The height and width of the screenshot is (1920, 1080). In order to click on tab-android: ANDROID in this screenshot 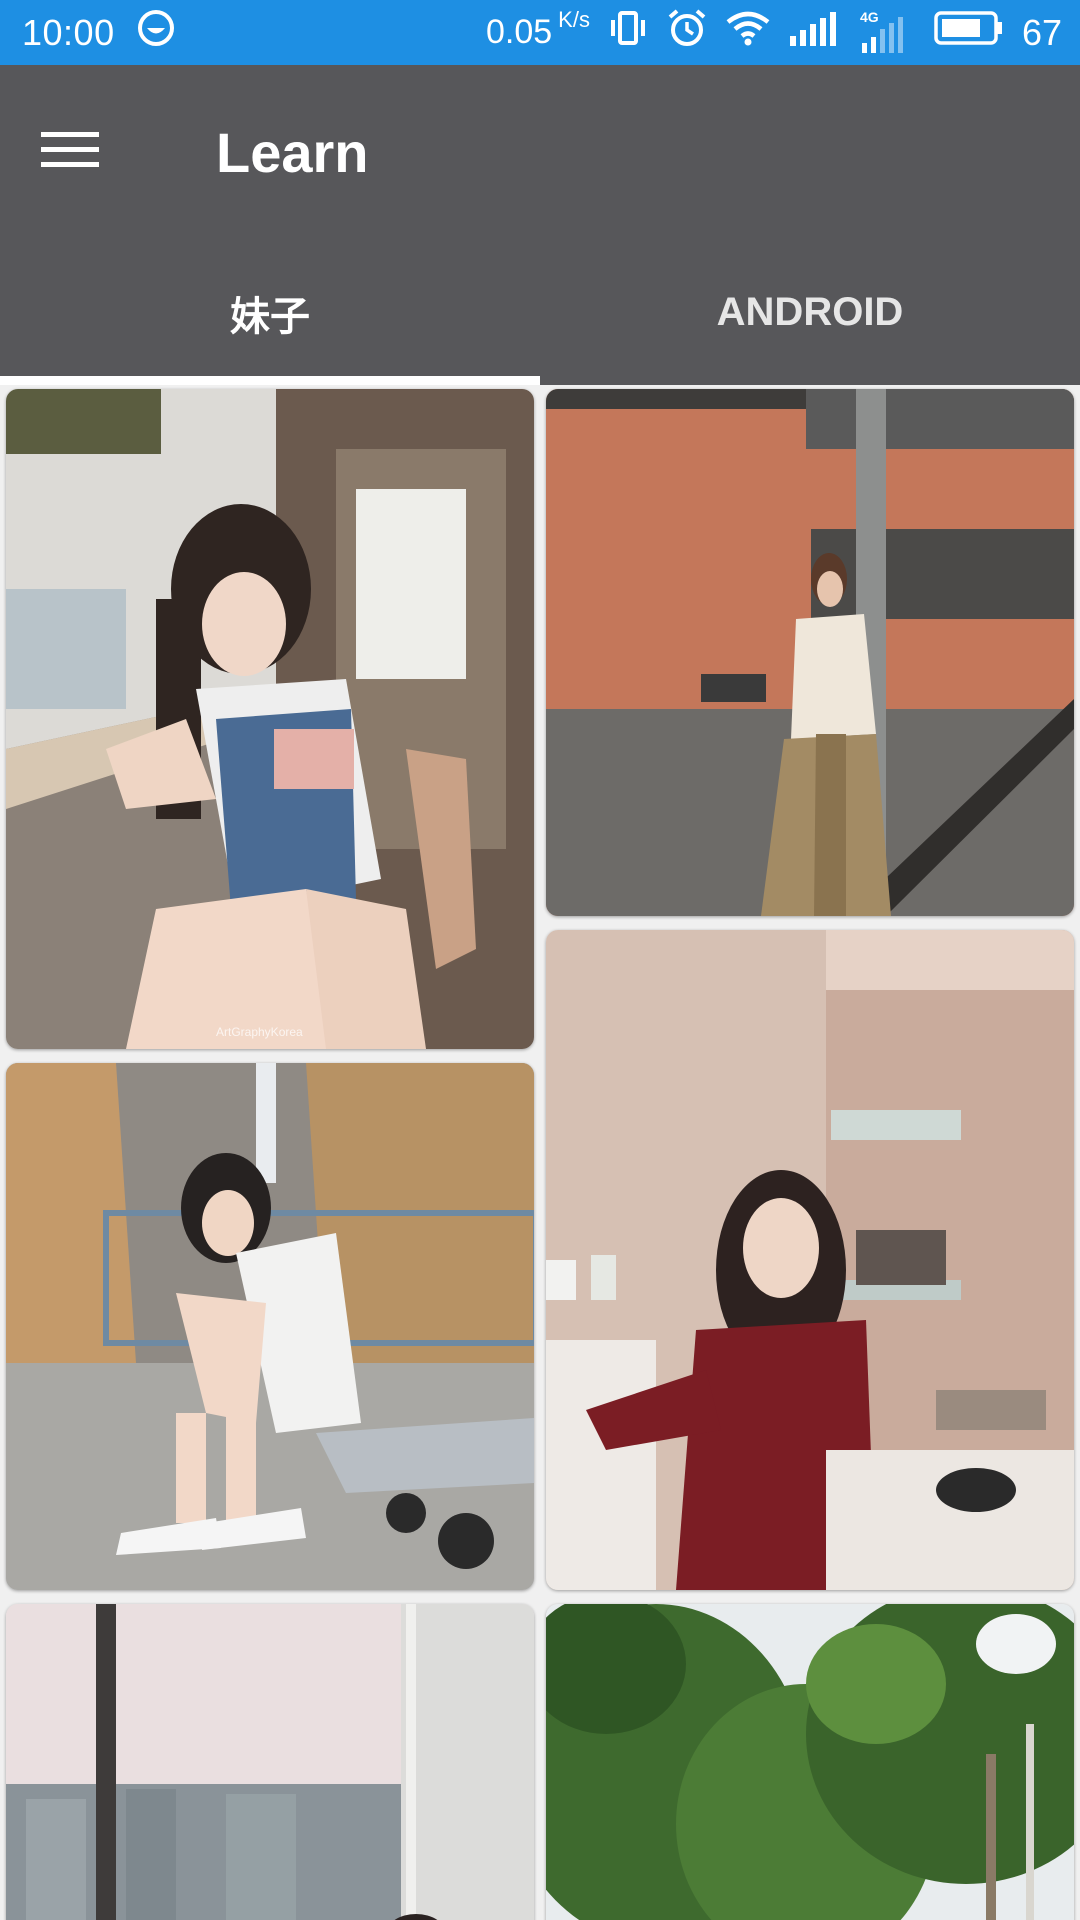, I will do `click(810, 312)`.